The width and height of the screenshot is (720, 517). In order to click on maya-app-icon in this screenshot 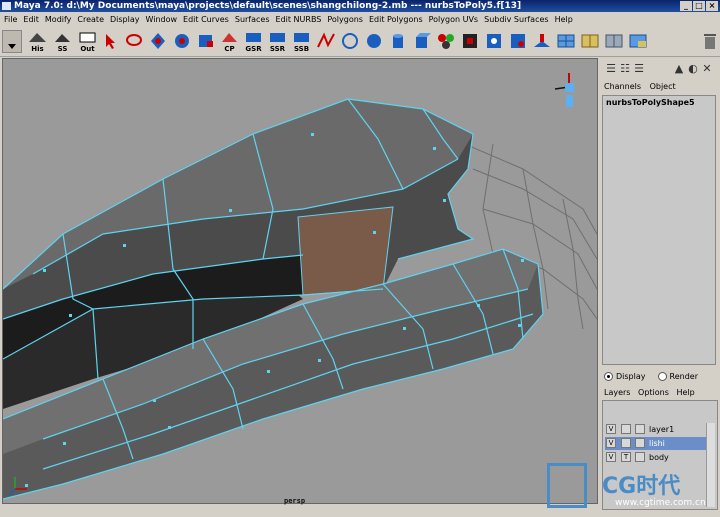, I will do `click(6, 6)`.